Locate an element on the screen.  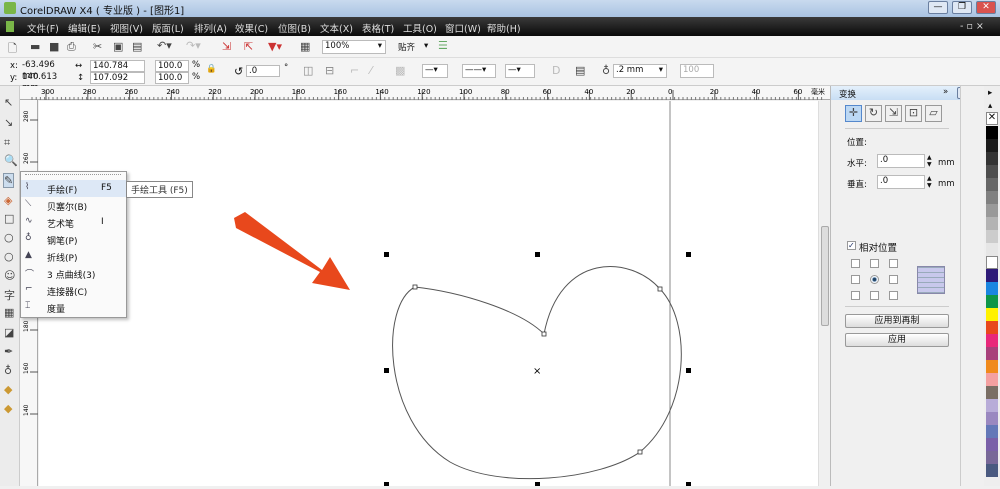
zoom-select: 100% ▾ is located at coordinates (354, 47).